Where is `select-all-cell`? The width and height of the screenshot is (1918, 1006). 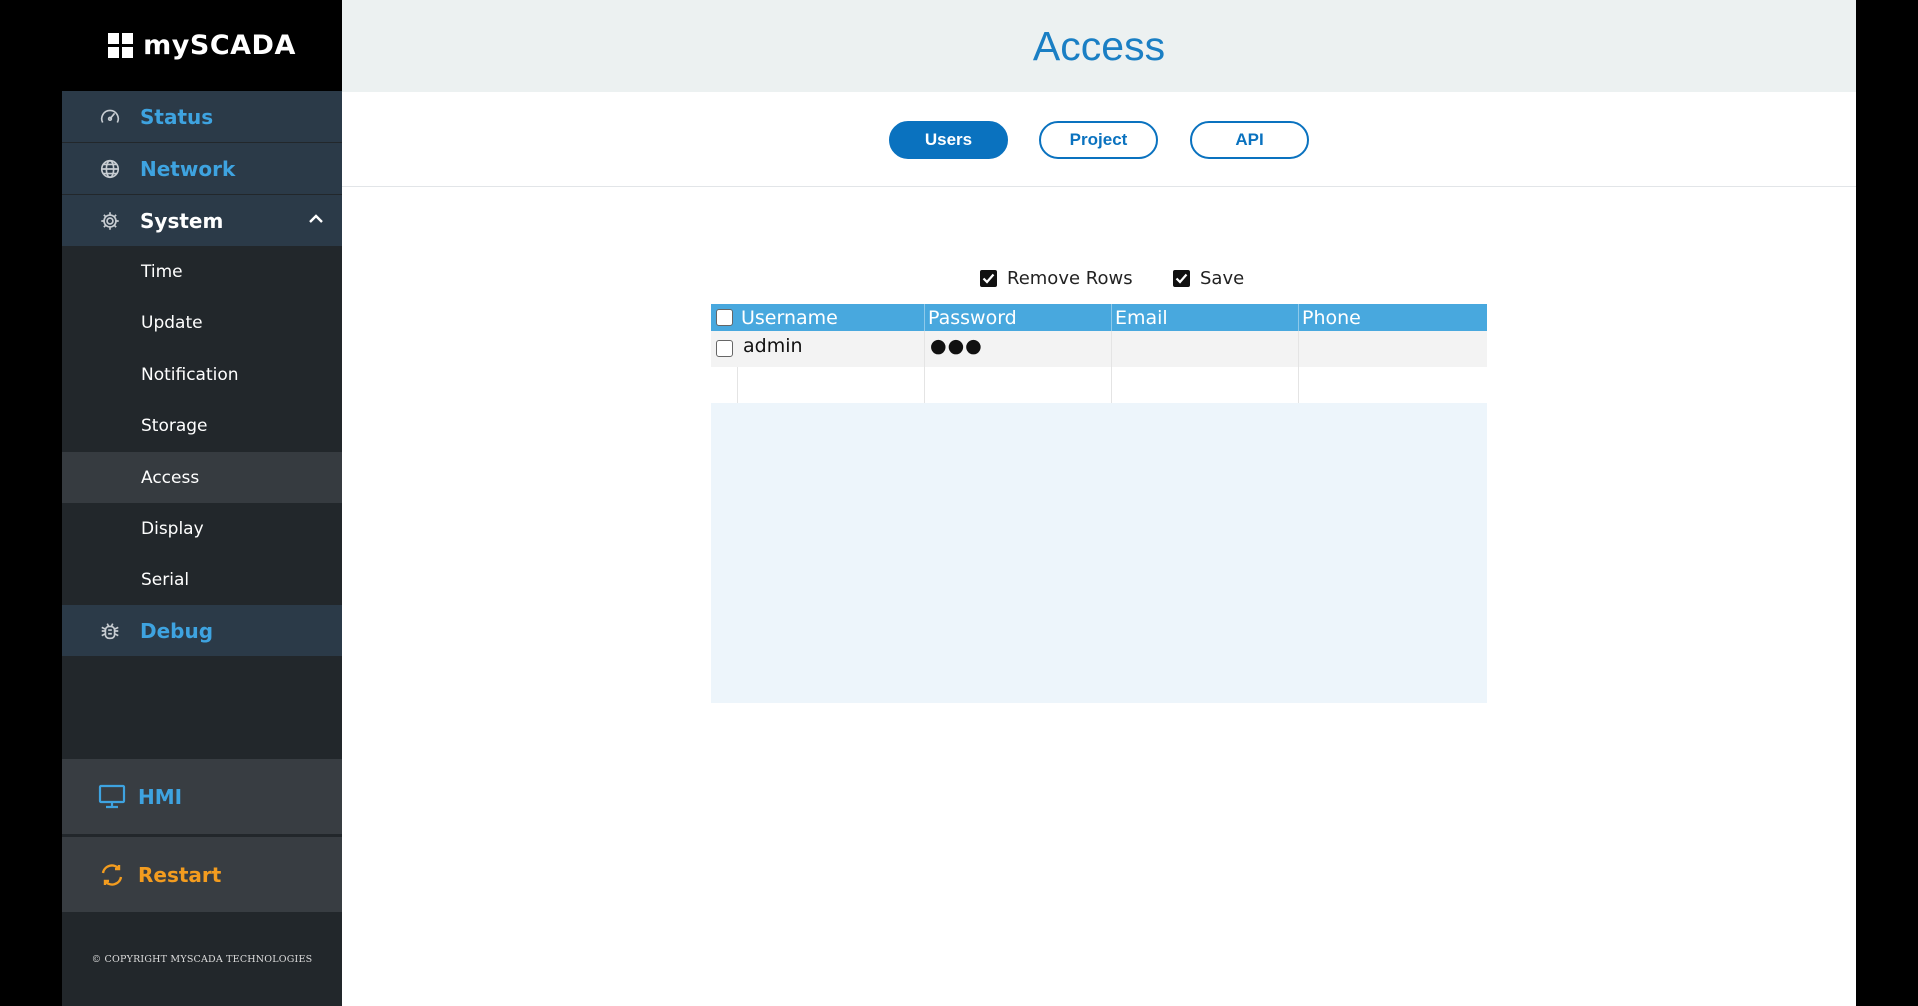 select-all-cell is located at coordinates (724, 317).